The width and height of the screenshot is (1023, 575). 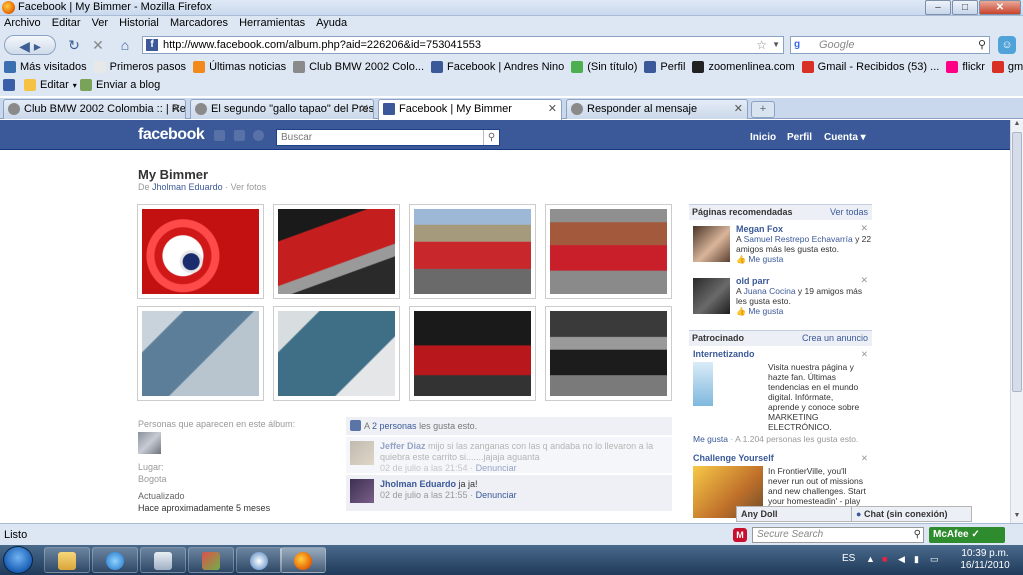 I want to click on menu-herramientas: Herramientas, so click(x=272, y=22).